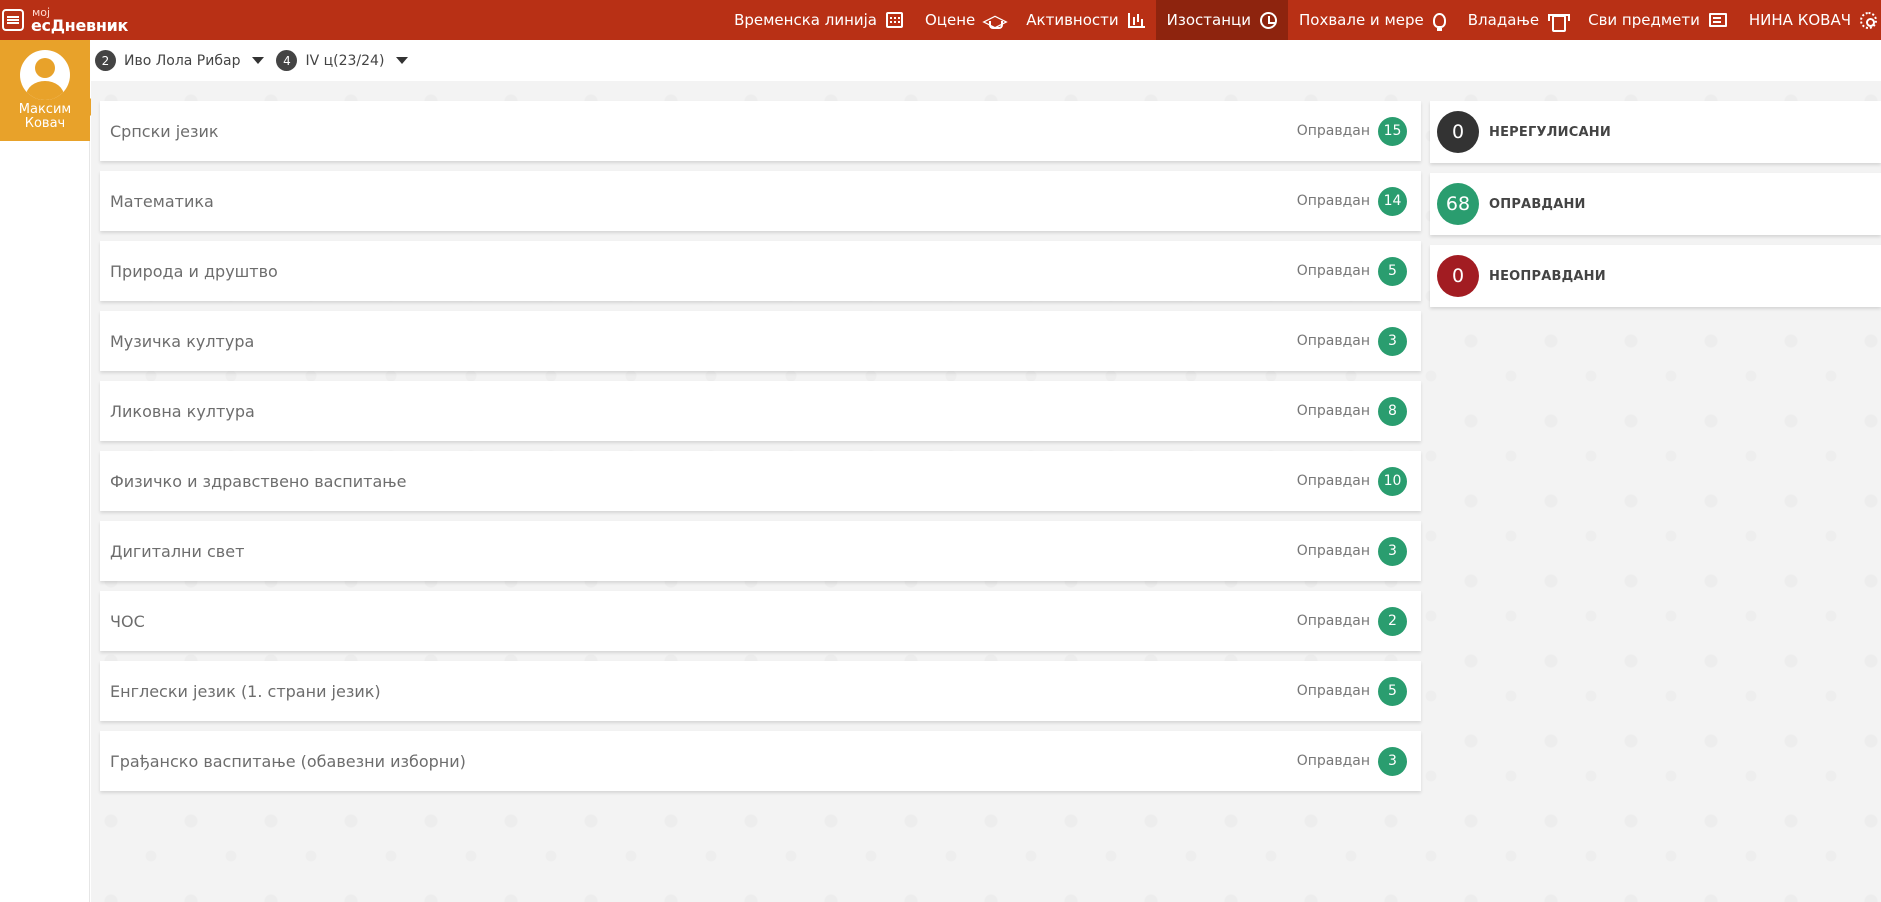 This screenshot has height=902, width=1881. Describe the element at coordinates (986, 60) in the screenshot. I see `selector-bar: 2 Иво Лола Рибар 4 IV ц(23/24)` at that location.